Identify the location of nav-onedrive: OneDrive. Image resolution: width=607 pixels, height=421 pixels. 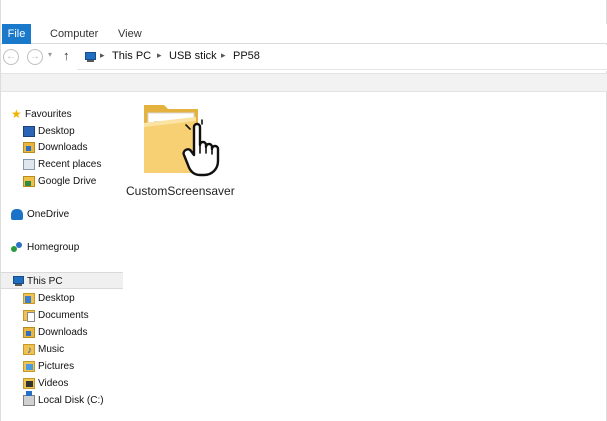
(62, 214).